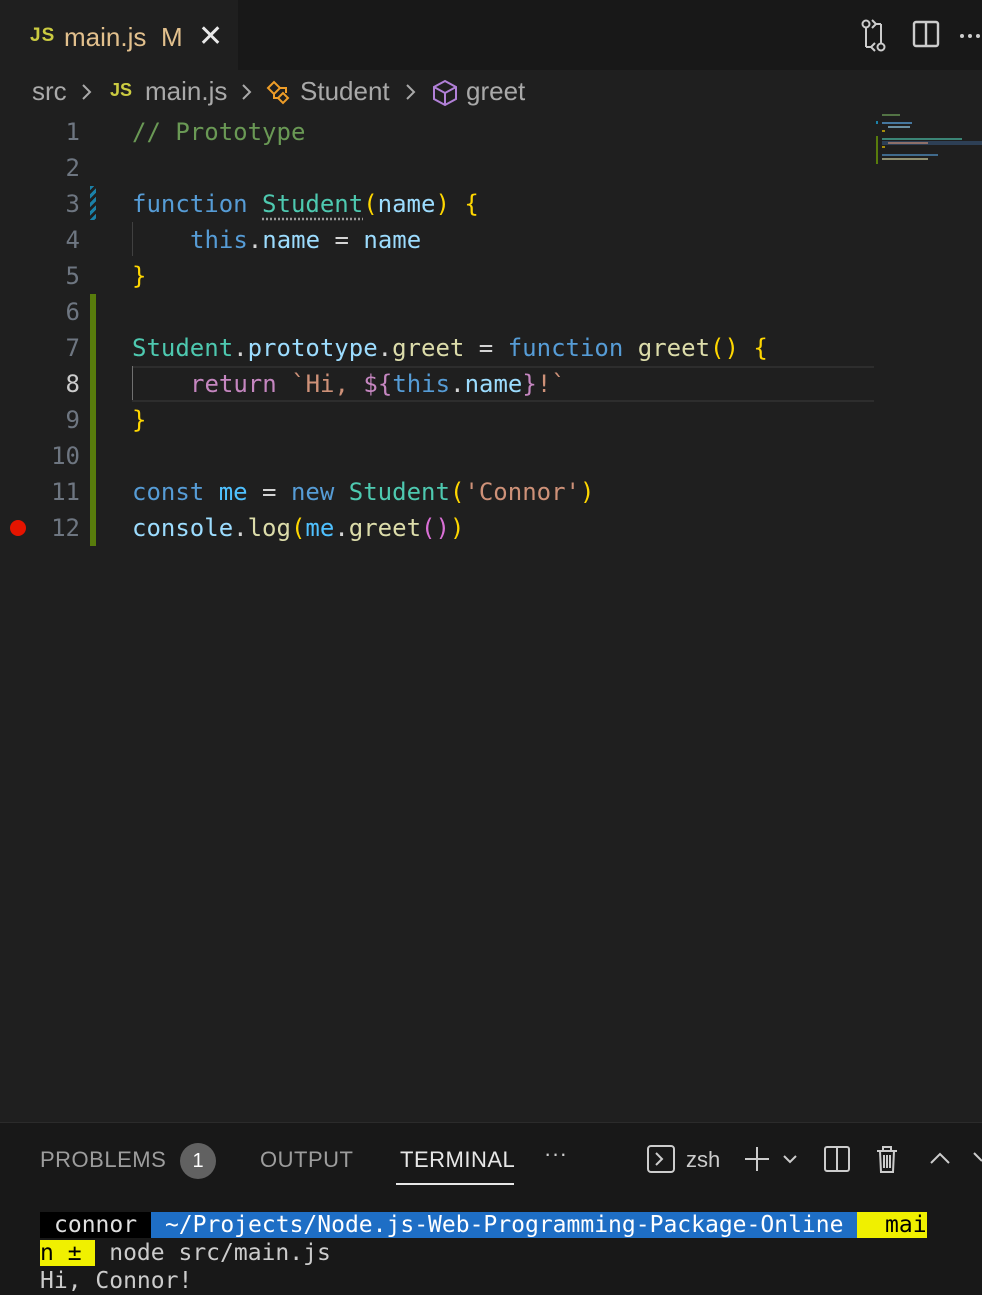  Describe the element at coordinates (495, 91) in the screenshot. I see `breadcrumb-symbol-greet: greet` at that location.